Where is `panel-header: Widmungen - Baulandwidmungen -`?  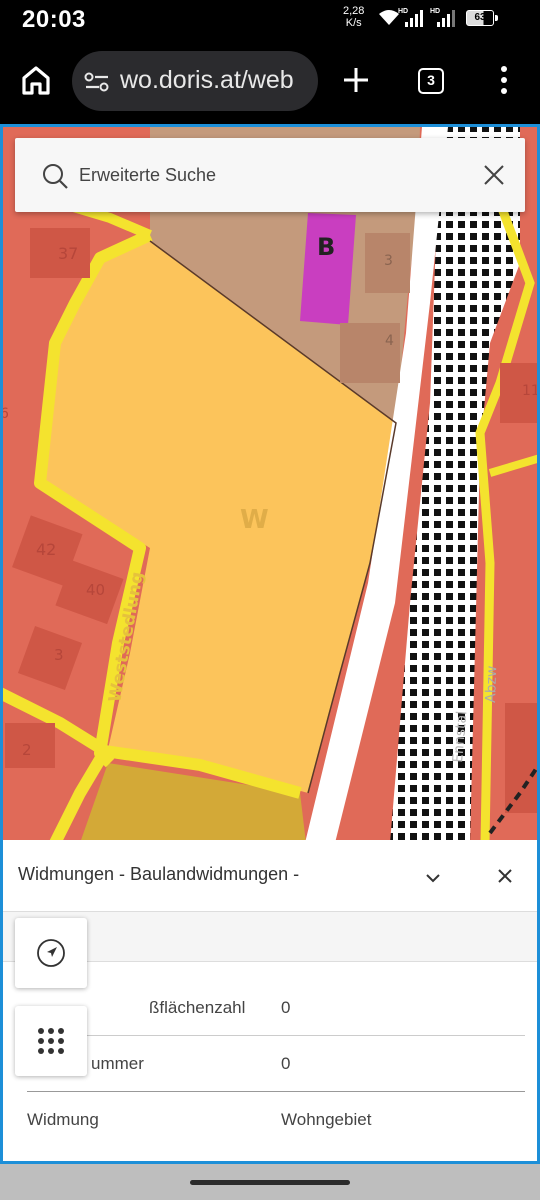 panel-header: Widmungen - Baulandwidmungen - is located at coordinates (270, 876).